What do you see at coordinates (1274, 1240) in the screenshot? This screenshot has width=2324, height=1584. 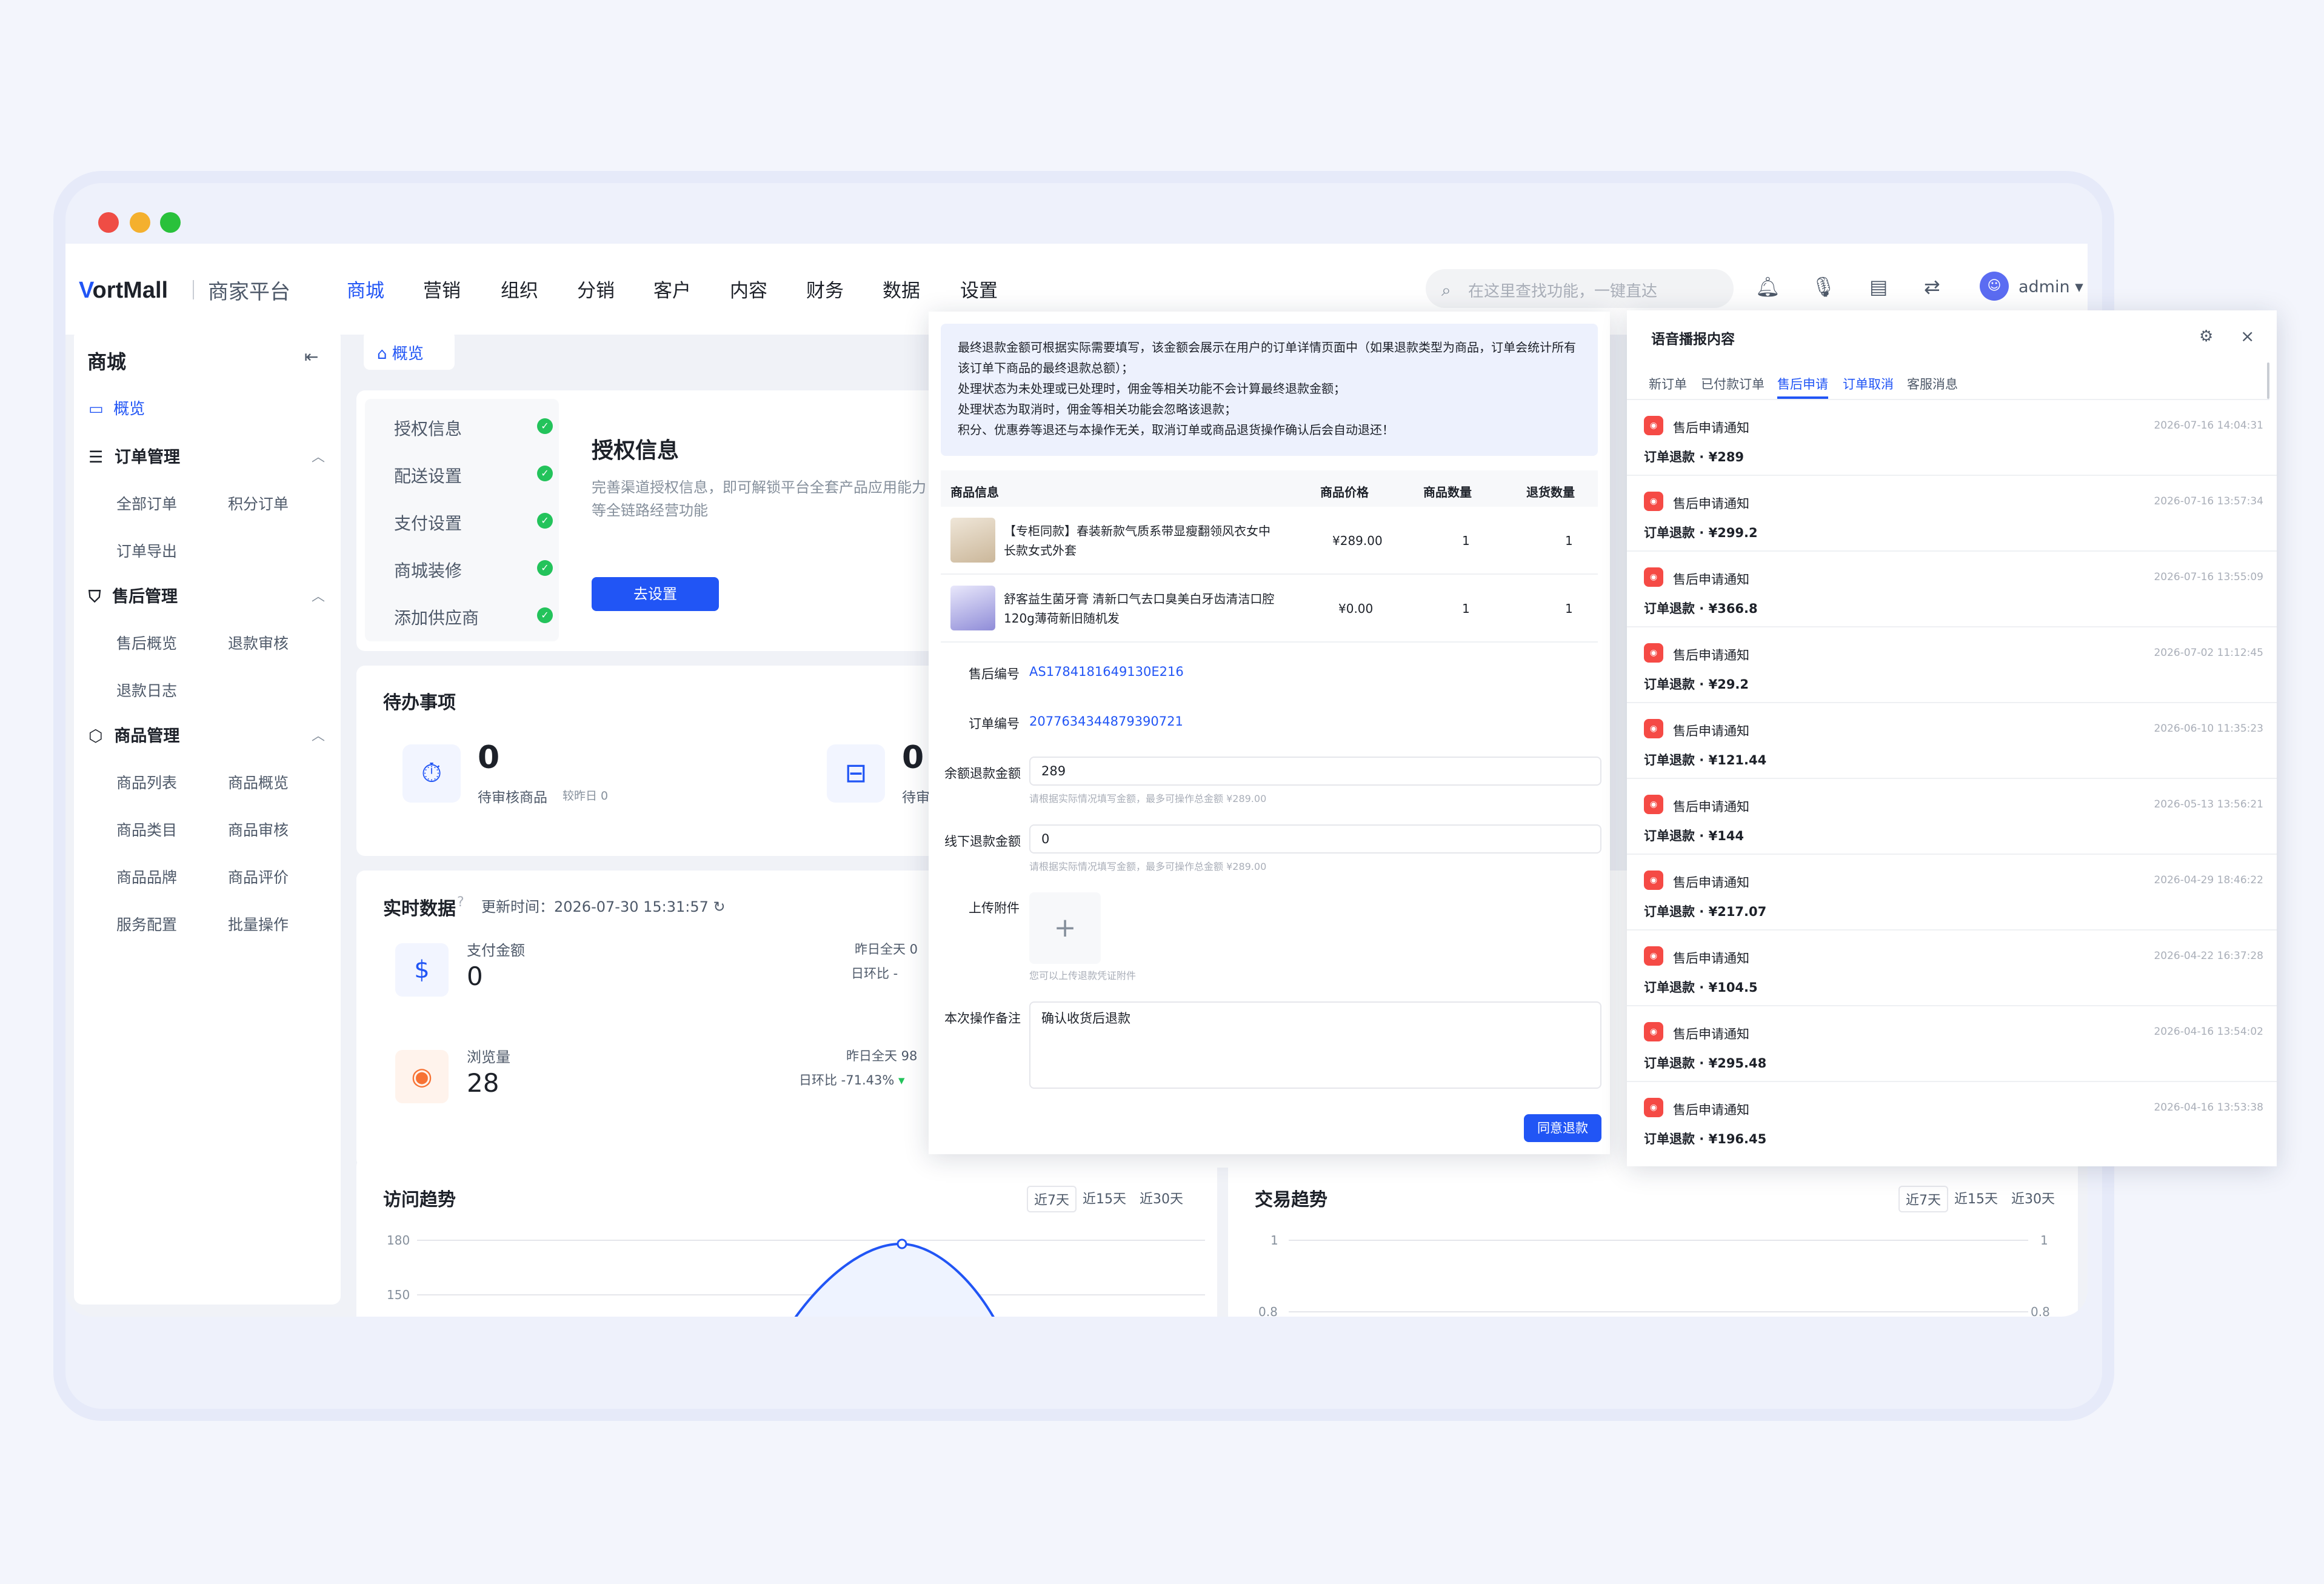 I see `y-tick-label: 1` at bounding box center [1274, 1240].